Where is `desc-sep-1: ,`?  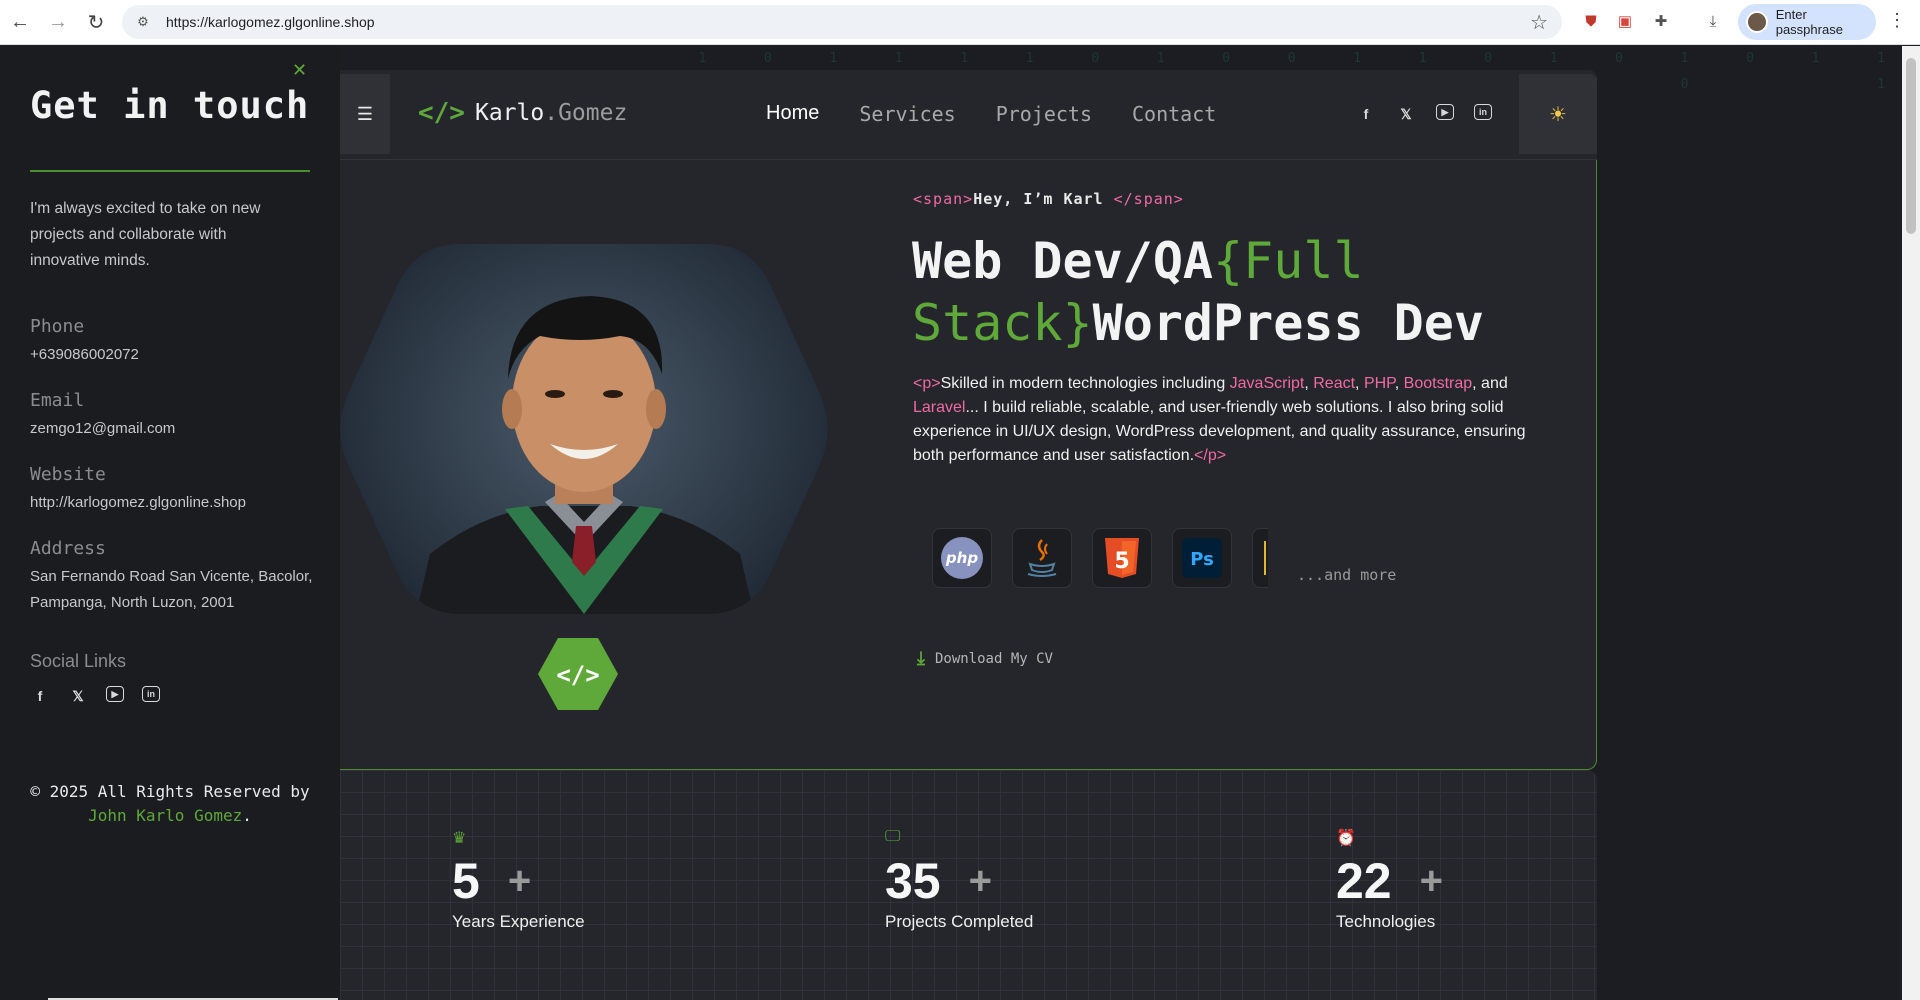 desc-sep-1: , is located at coordinates (1309, 383).